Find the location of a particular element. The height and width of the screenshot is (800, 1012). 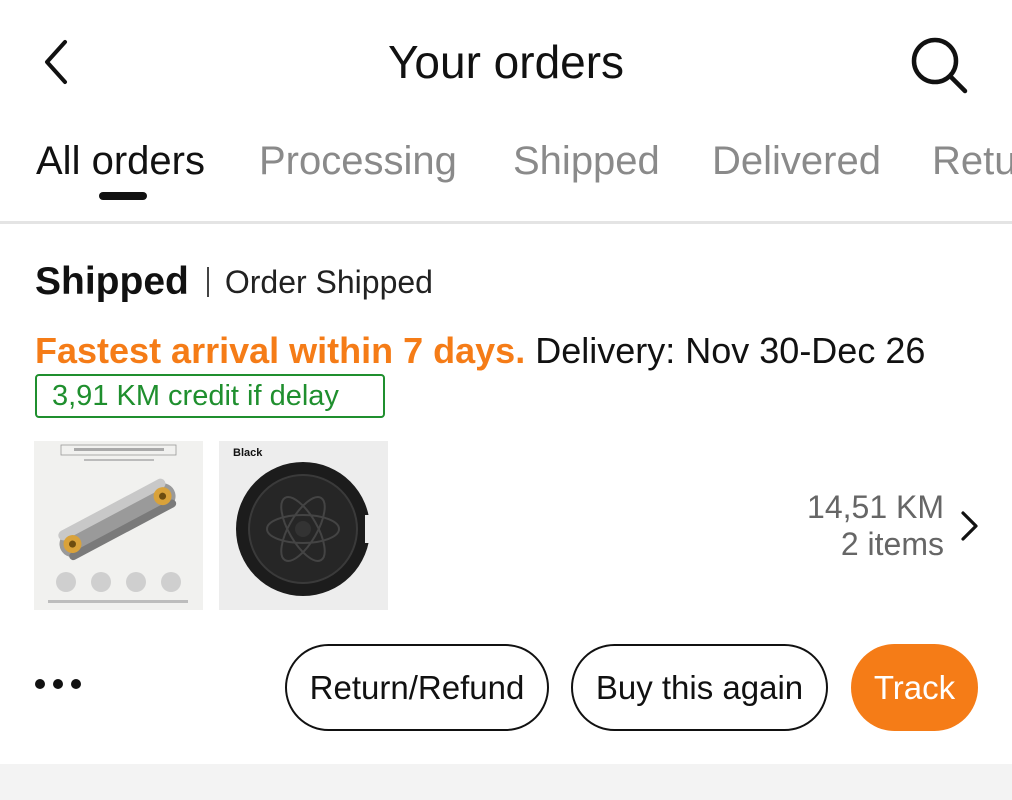

delay-credit-badge: 3,91 KM credit if delay is located at coordinates (210, 396).